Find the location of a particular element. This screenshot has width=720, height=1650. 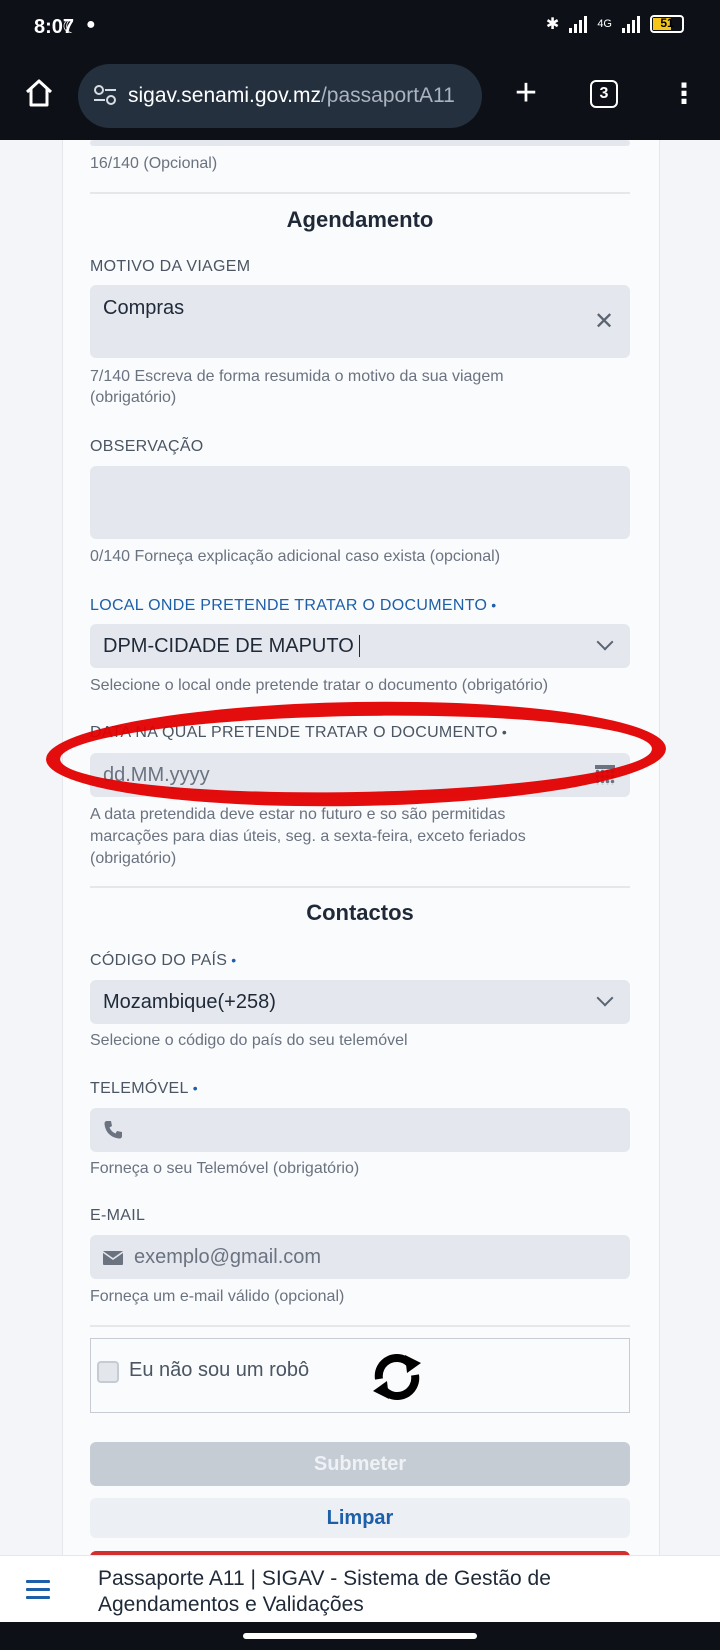

url-bar: sigav.senami.gov.mz/passaportA11 is located at coordinates (280, 96).